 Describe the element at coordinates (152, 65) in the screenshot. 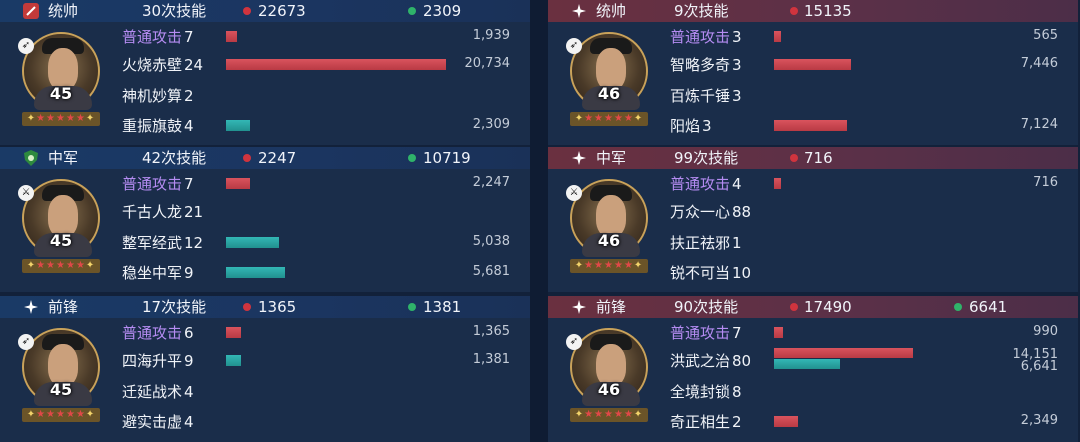

I see `skill-name: 火烧赤壁` at that location.